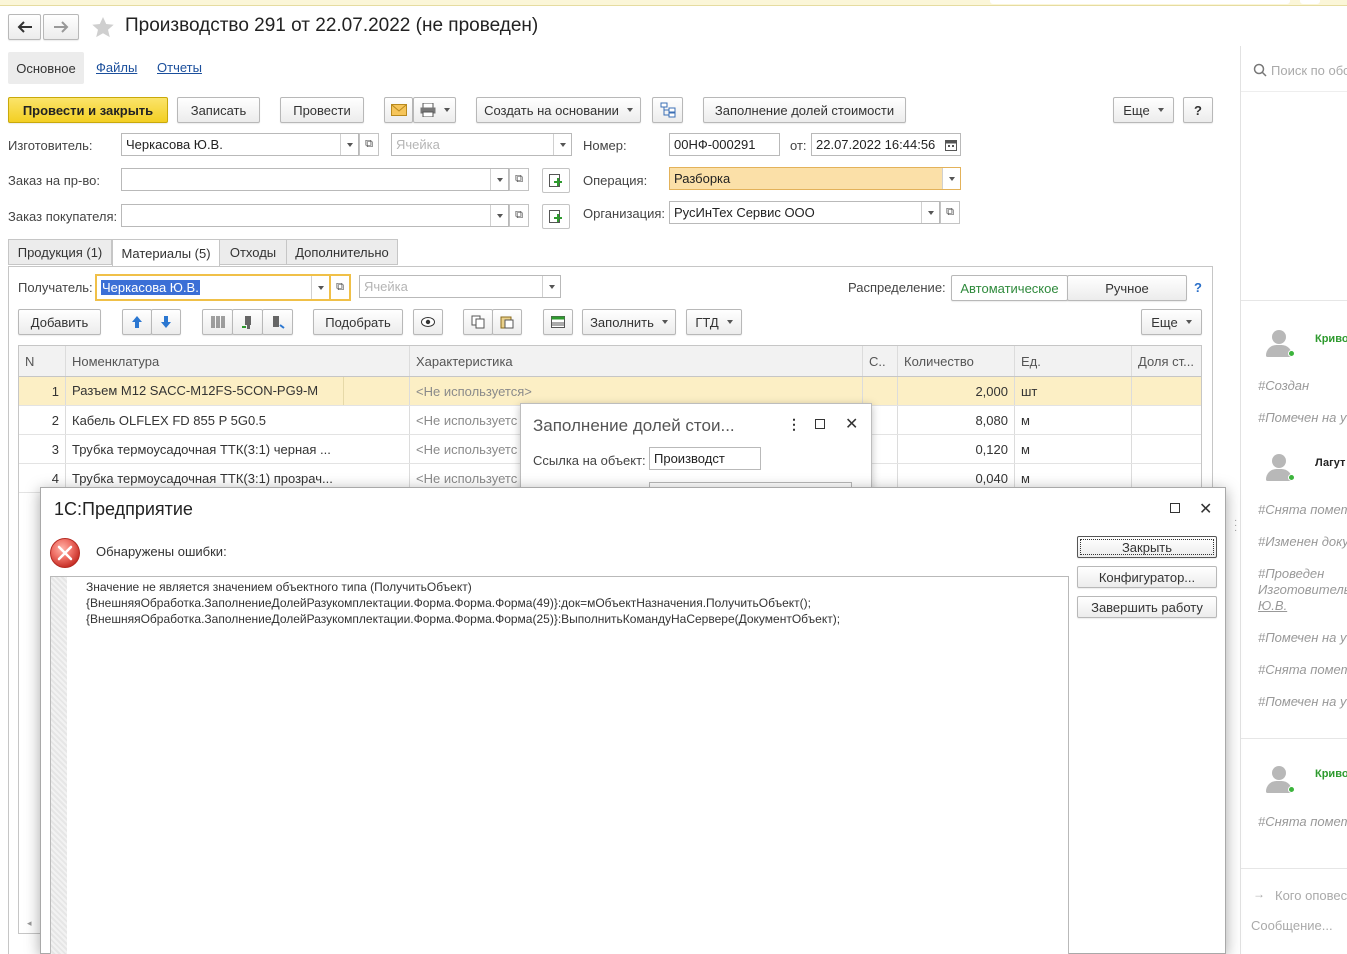 Image resolution: width=1347 pixels, height=954 pixels. Describe the element at coordinates (556, 216) in the screenshot. I see `create-customer-order-button` at that location.